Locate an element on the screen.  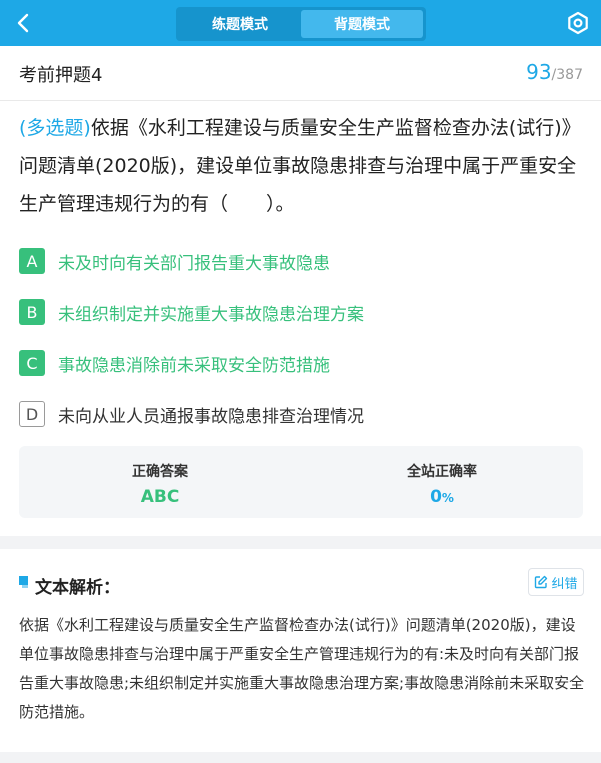
question-counter: 93/387 is located at coordinates (554, 72).